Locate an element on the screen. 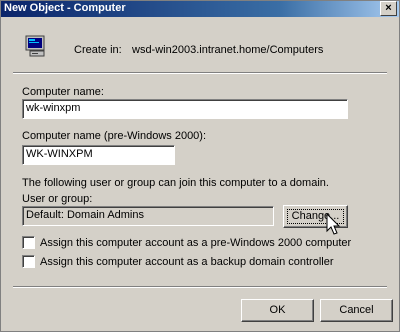 The height and width of the screenshot is (332, 400). user-group-label: User or group: is located at coordinates (57, 199).